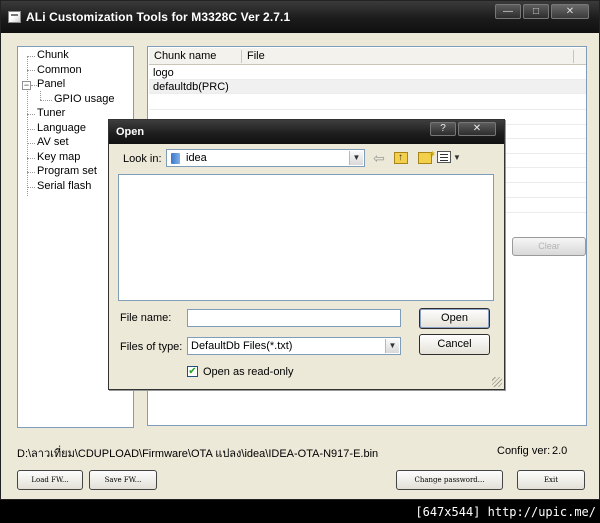 This screenshot has height=523, width=600. What do you see at coordinates (242, 346) in the screenshot?
I see `files-of-type-value: DefaultDb Files(*.txt)` at bounding box center [242, 346].